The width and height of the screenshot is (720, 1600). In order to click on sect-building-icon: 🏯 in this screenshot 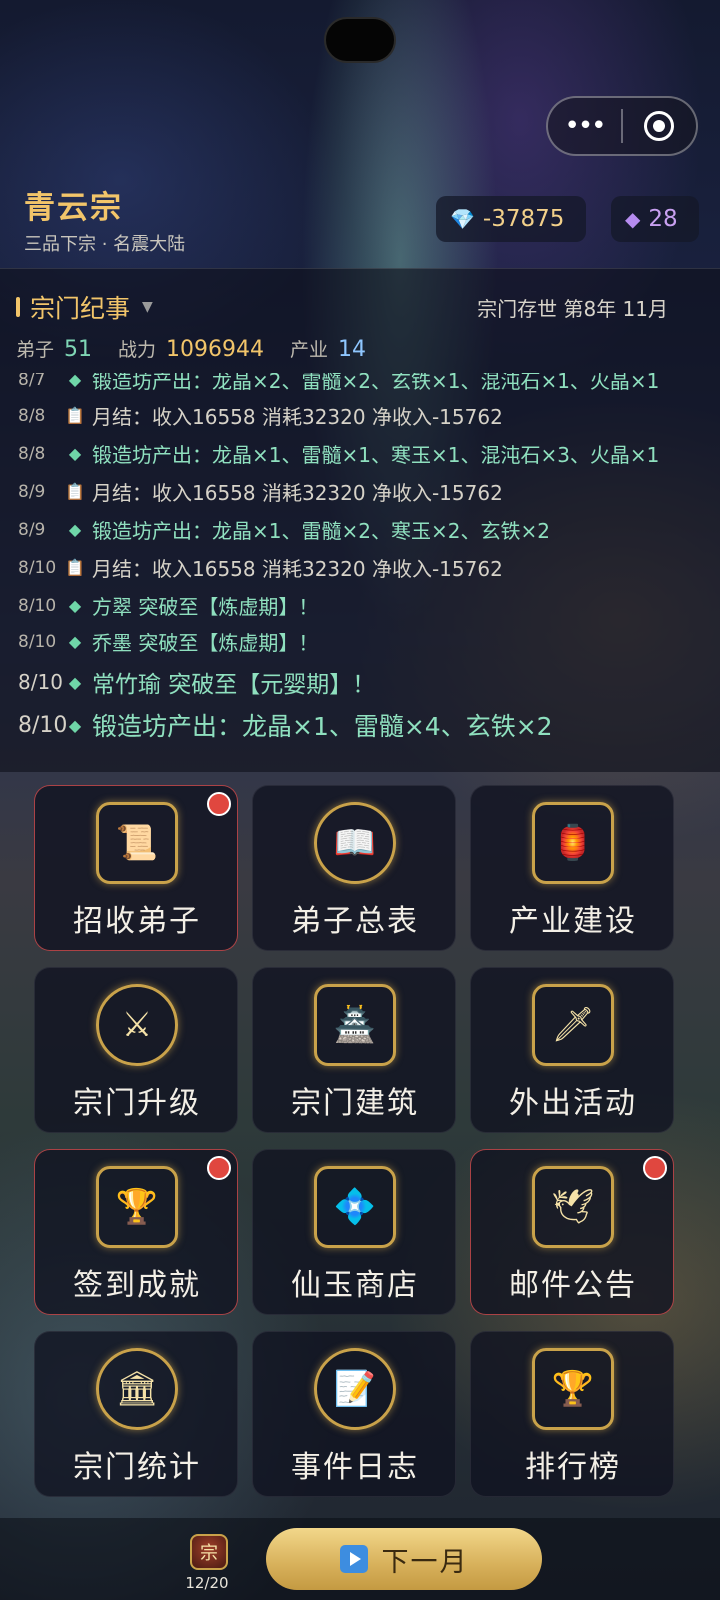, I will do `click(355, 1025)`.